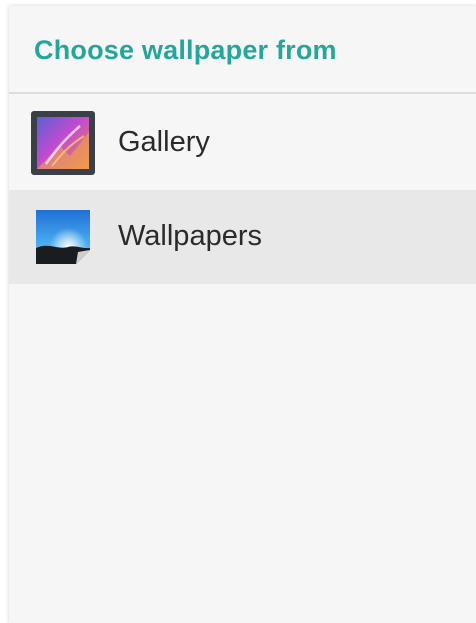 This screenshot has height=623, width=476. Describe the element at coordinates (242, 143) in the screenshot. I see `list-item-gallery: Gallery` at that location.